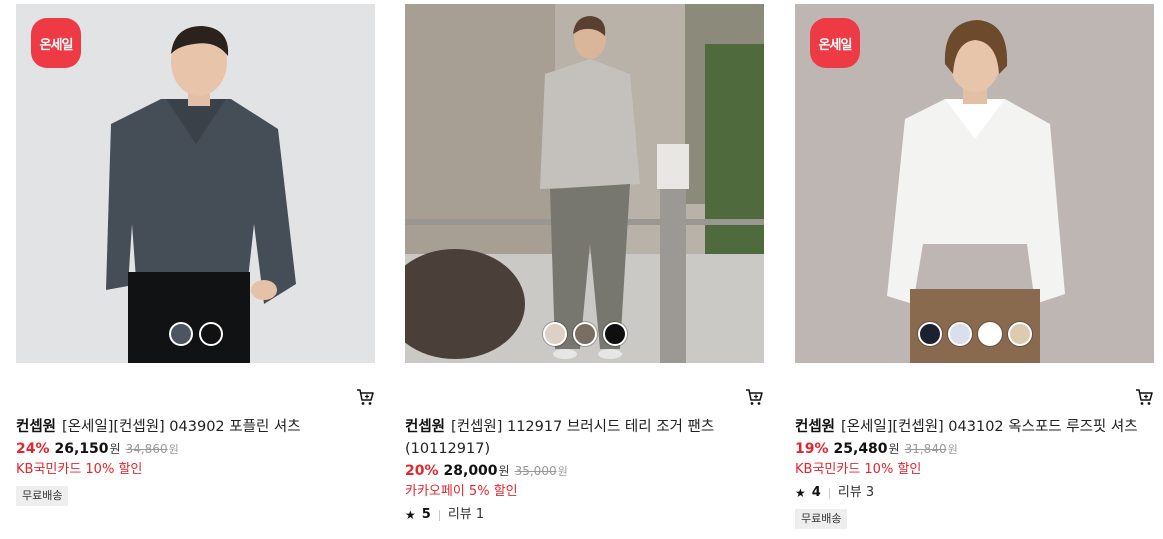  What do you see at coordinates (975, 449) in the screenshot?
I see `price-row: 19% 25,480원 31,840원` at bounding box center [975, 449].